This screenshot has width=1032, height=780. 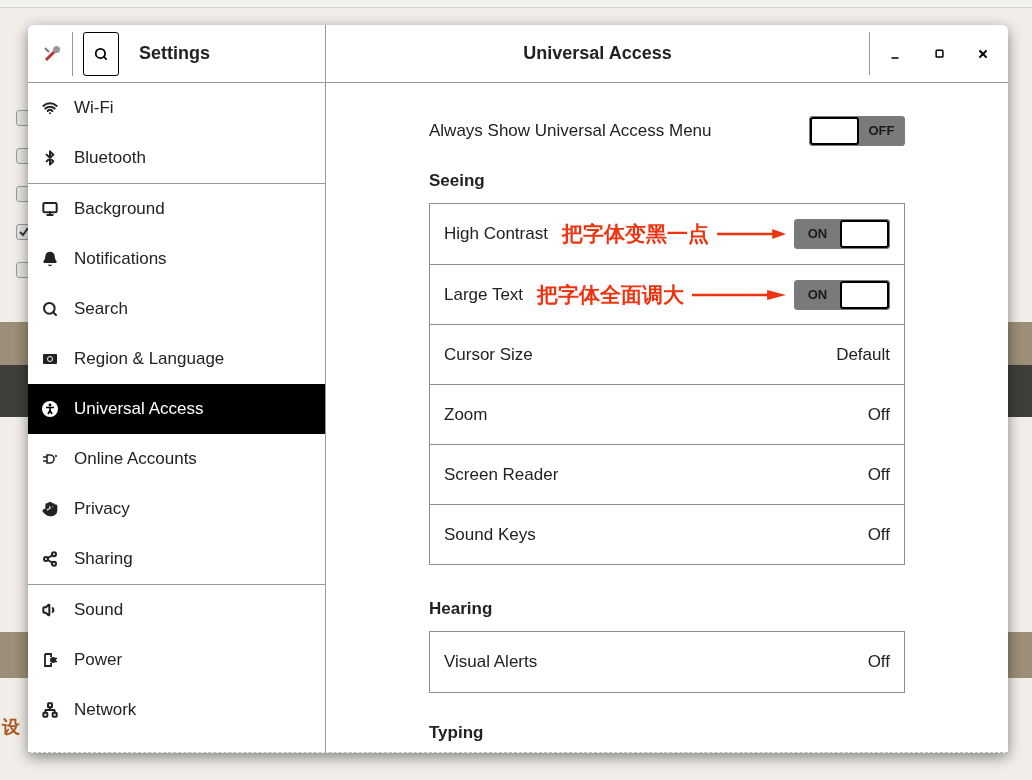 I want to click on close-icon, so click(x=983, y=53).